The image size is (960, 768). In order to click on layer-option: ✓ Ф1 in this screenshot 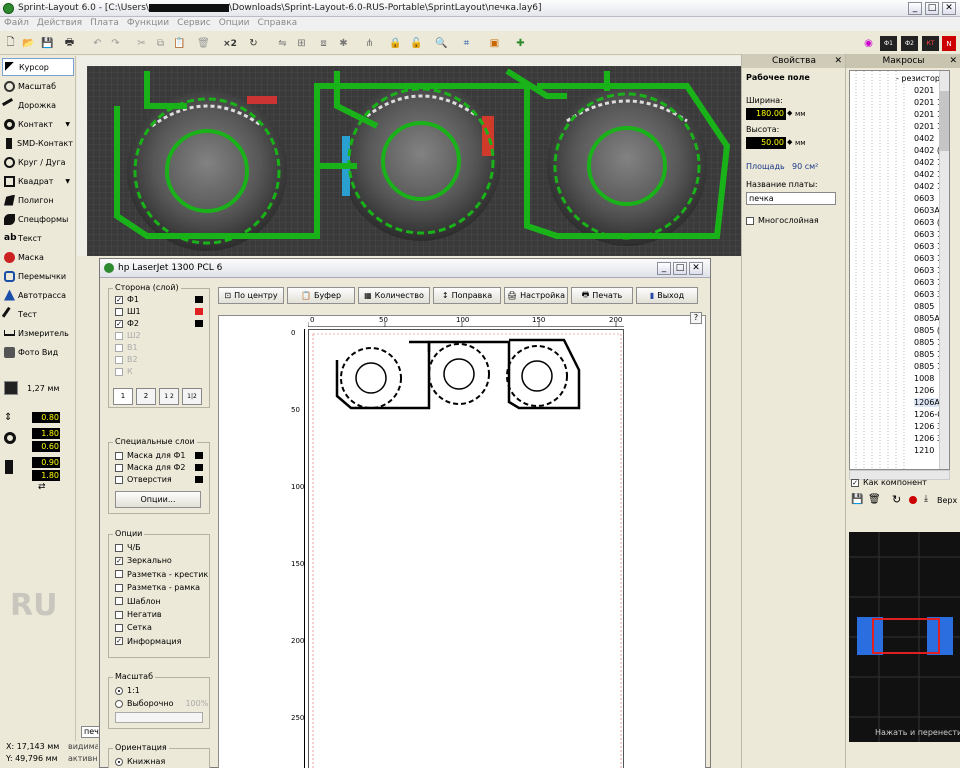, I will do `click(127, 299)`.